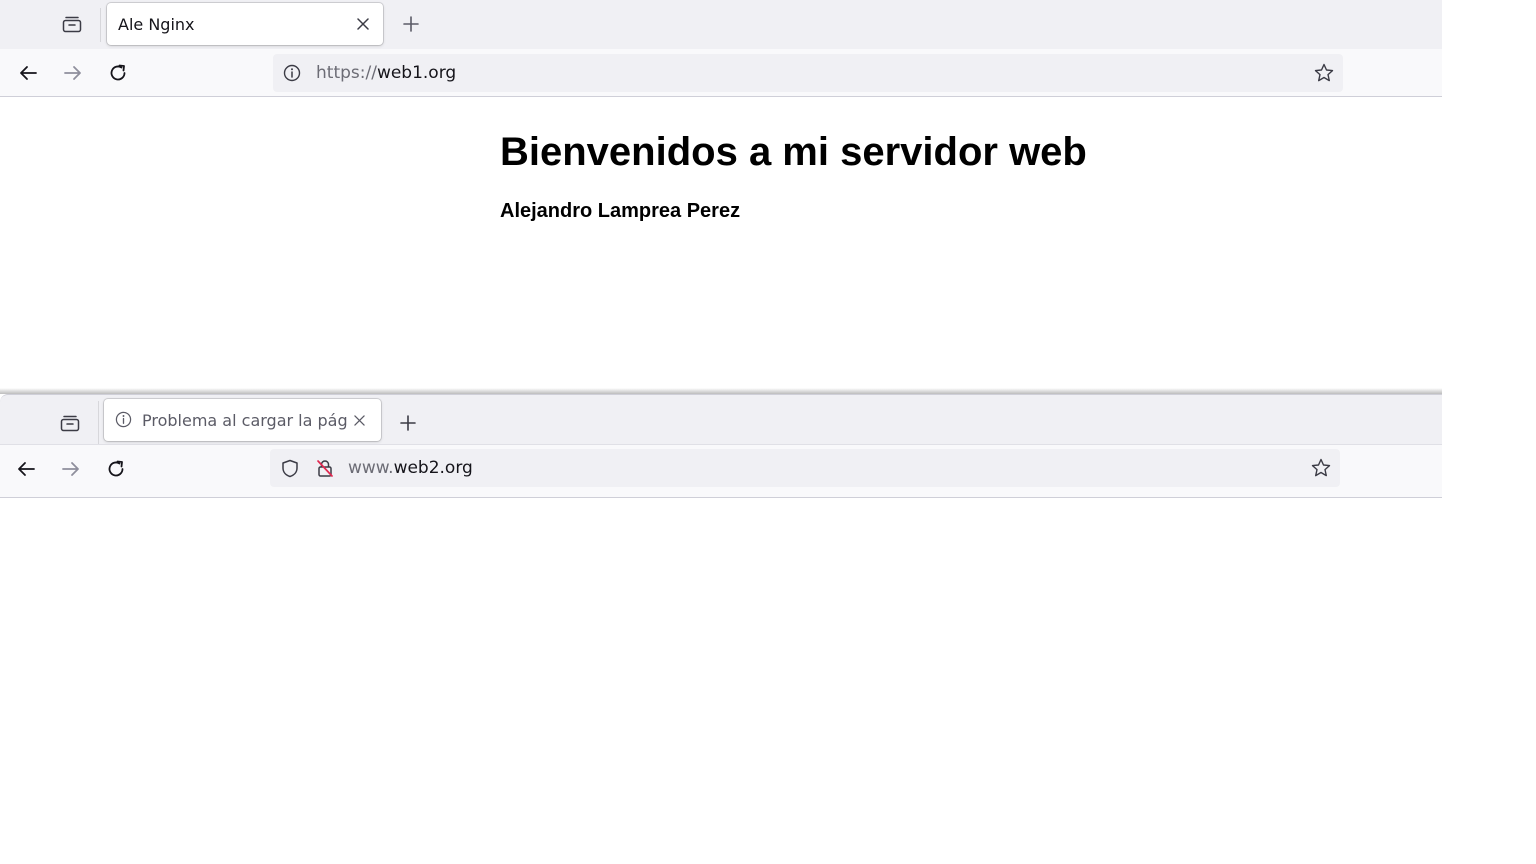  Describe the element at coordinates (808, 73) in the screenshot. I see `url-bar: https://web1.org` at that location.